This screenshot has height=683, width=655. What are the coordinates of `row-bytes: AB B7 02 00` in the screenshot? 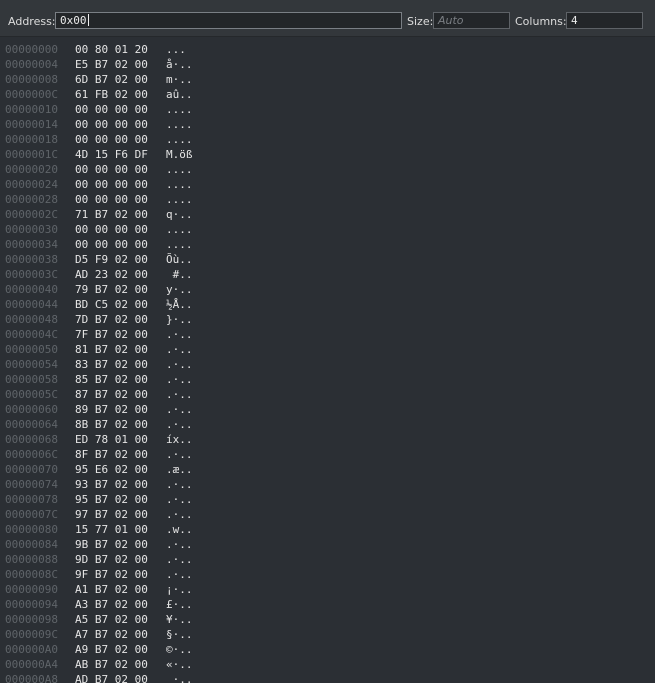 It's located at (111, 664).